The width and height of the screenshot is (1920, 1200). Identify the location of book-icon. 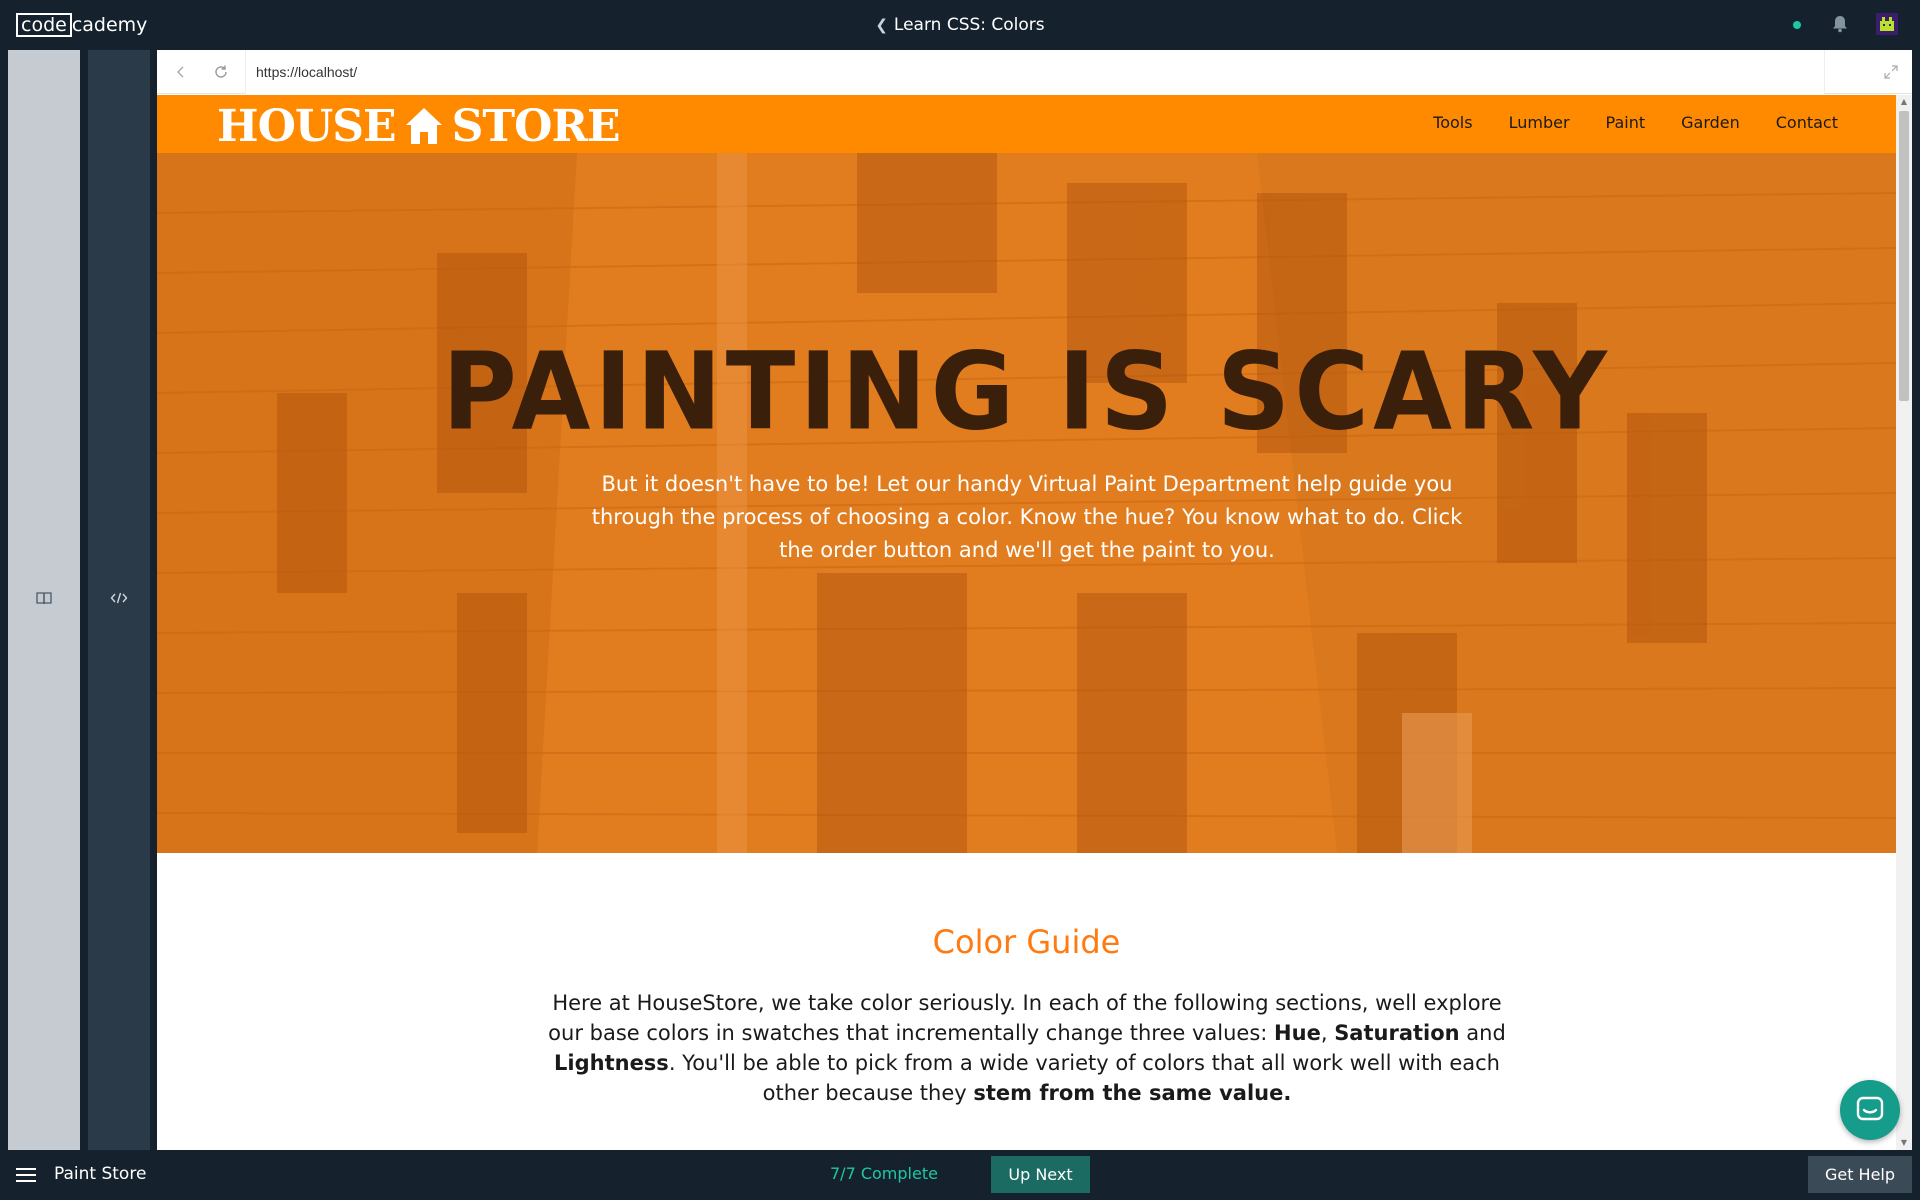
(44, 598).